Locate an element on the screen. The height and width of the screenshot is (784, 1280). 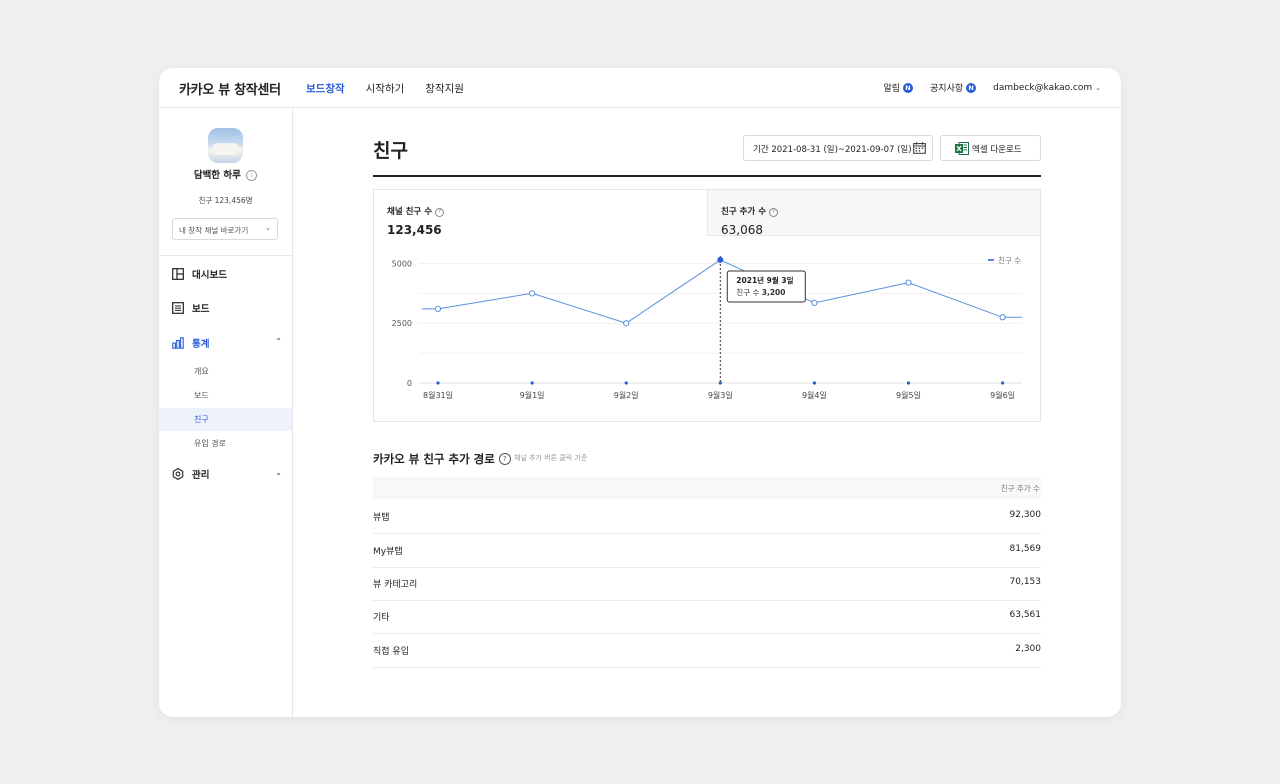
nav-getting-started: 시작하기 is located at coordinates (385, 88).